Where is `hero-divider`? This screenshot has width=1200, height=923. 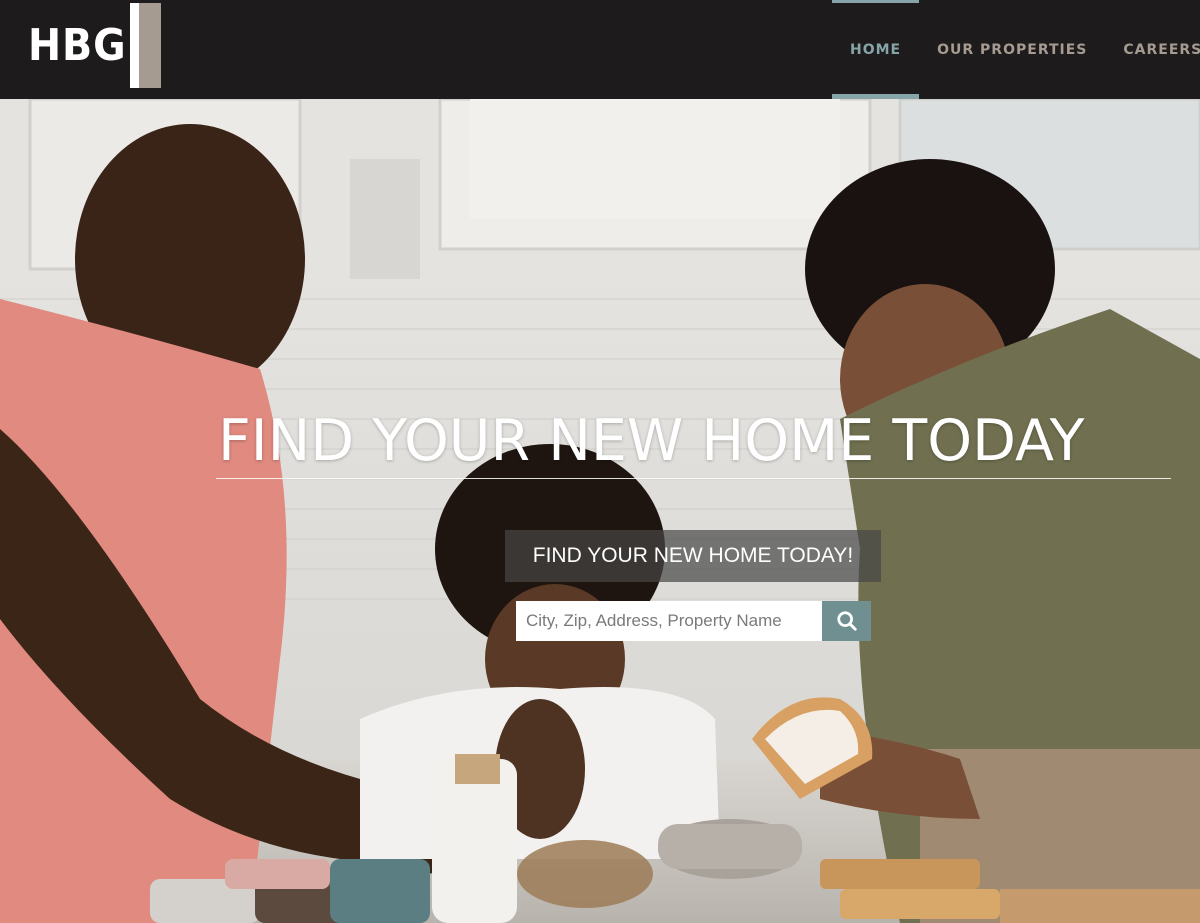
hero-divider is located at coordinates (693, 478).